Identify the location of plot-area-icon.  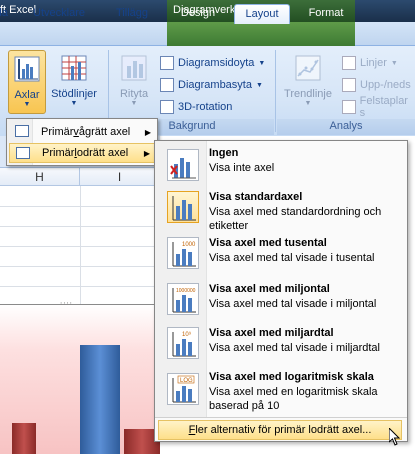
(134, 68).